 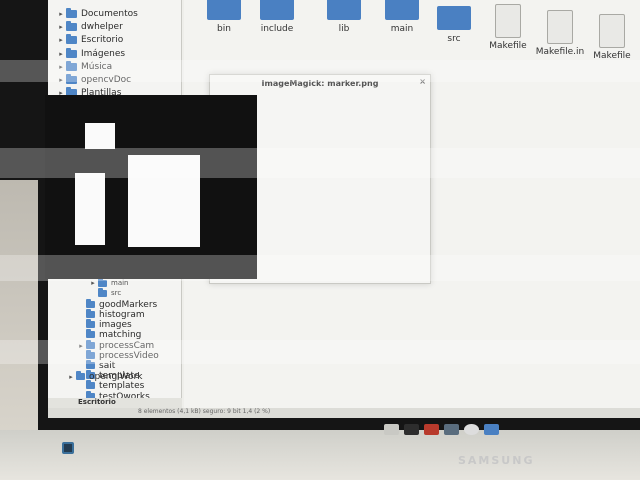 I want to click on file-label: lib, so click(x=344, y=29).